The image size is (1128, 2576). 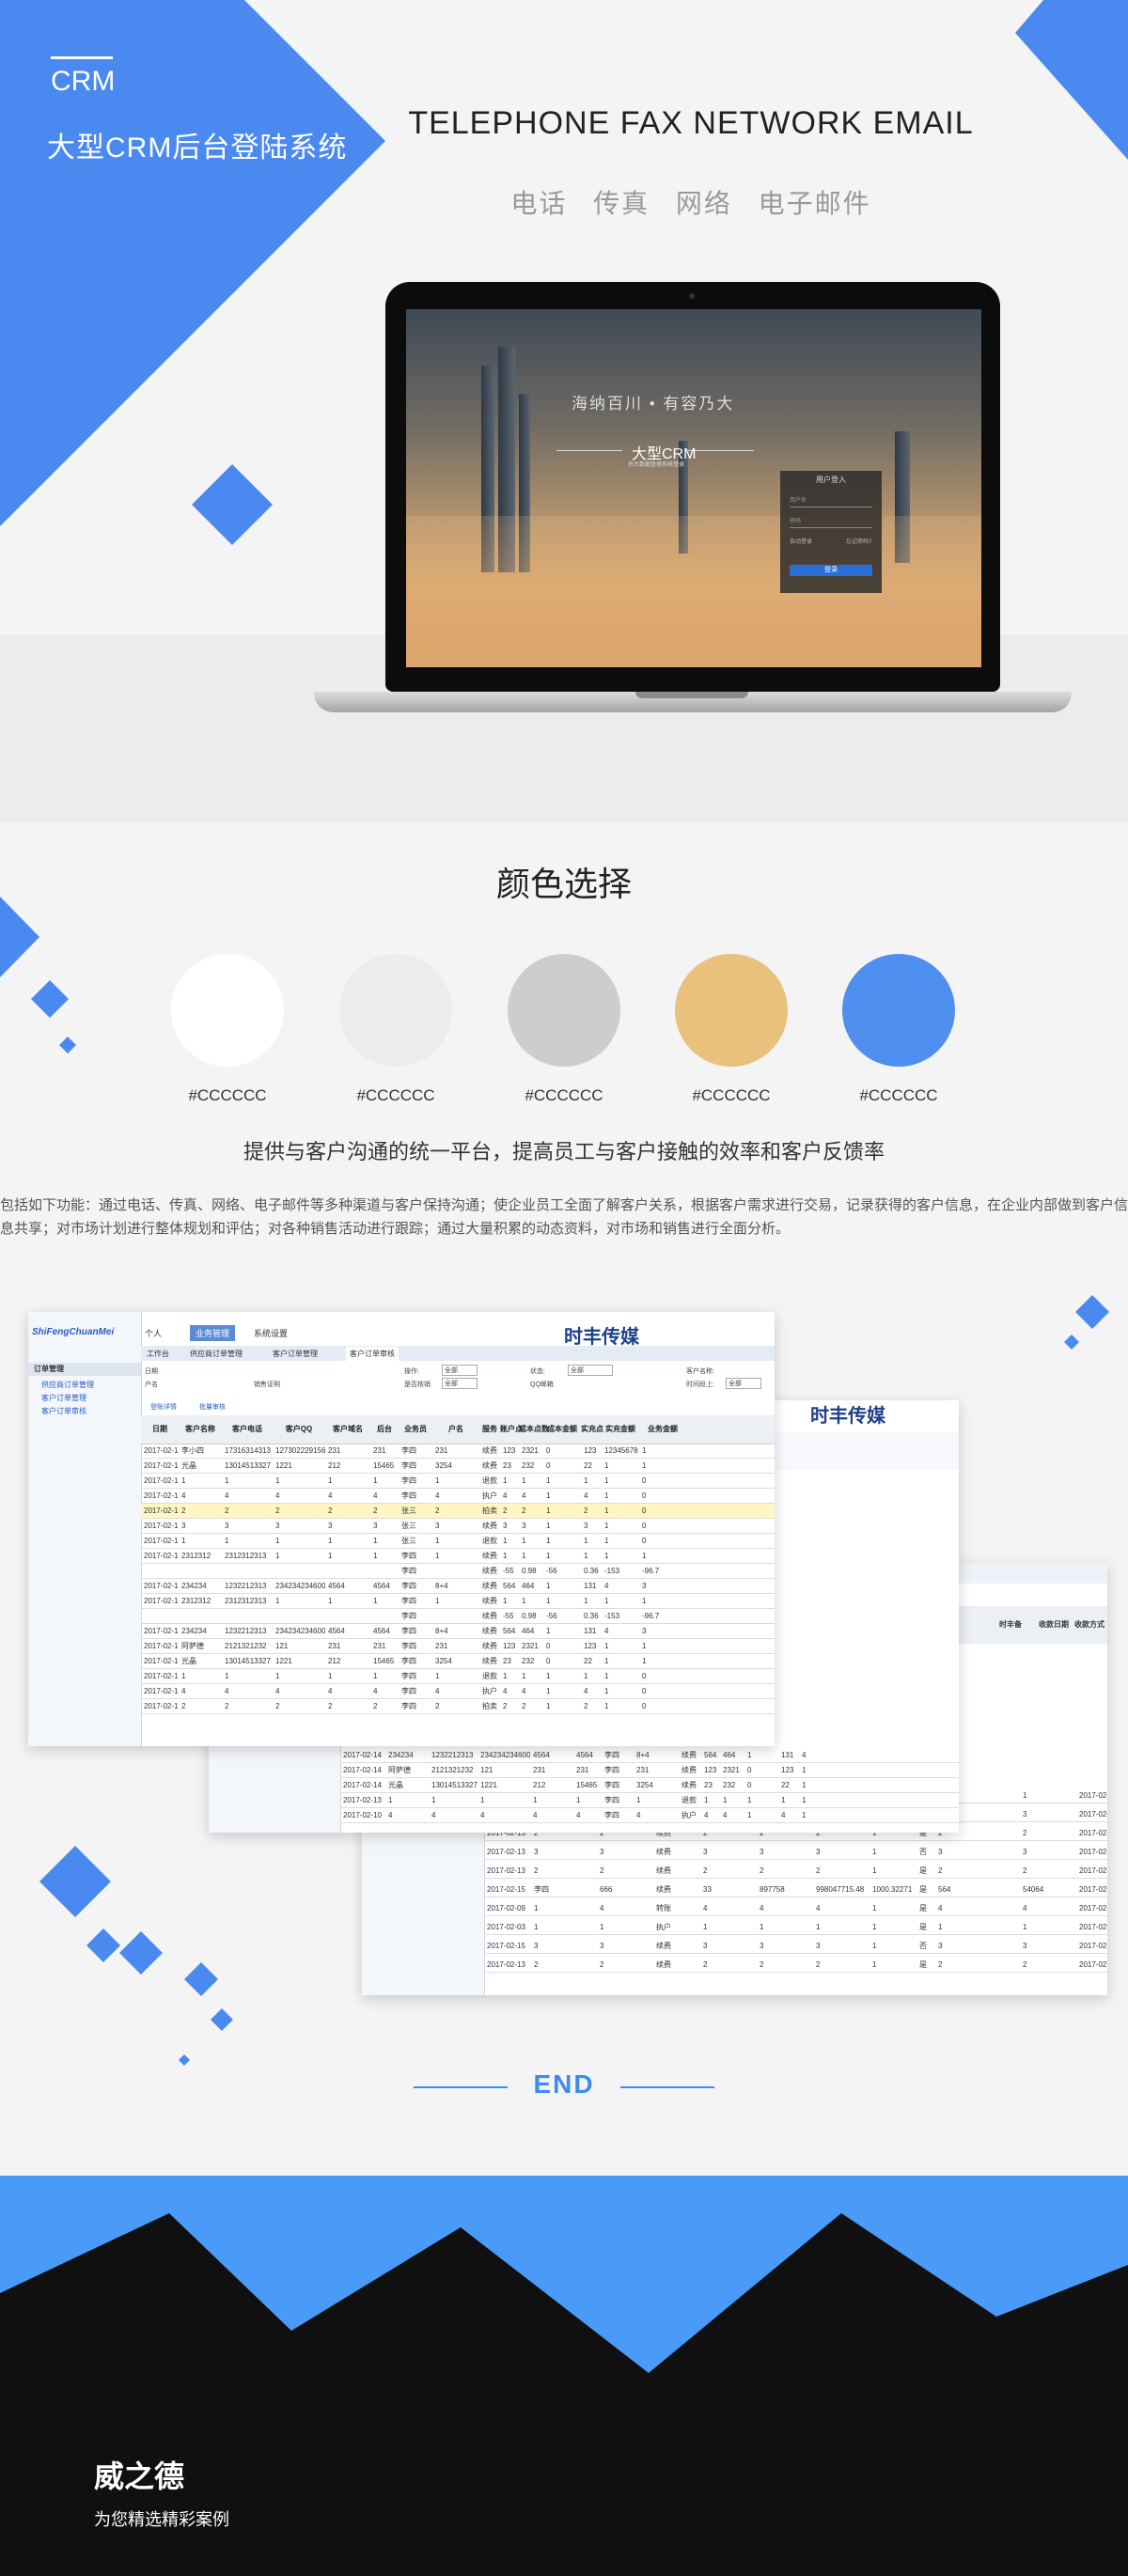 What do you see at coordinates (602, 1965) in the screenshot?
I see `table-cell: 2` at bounding box center [602, 1965].